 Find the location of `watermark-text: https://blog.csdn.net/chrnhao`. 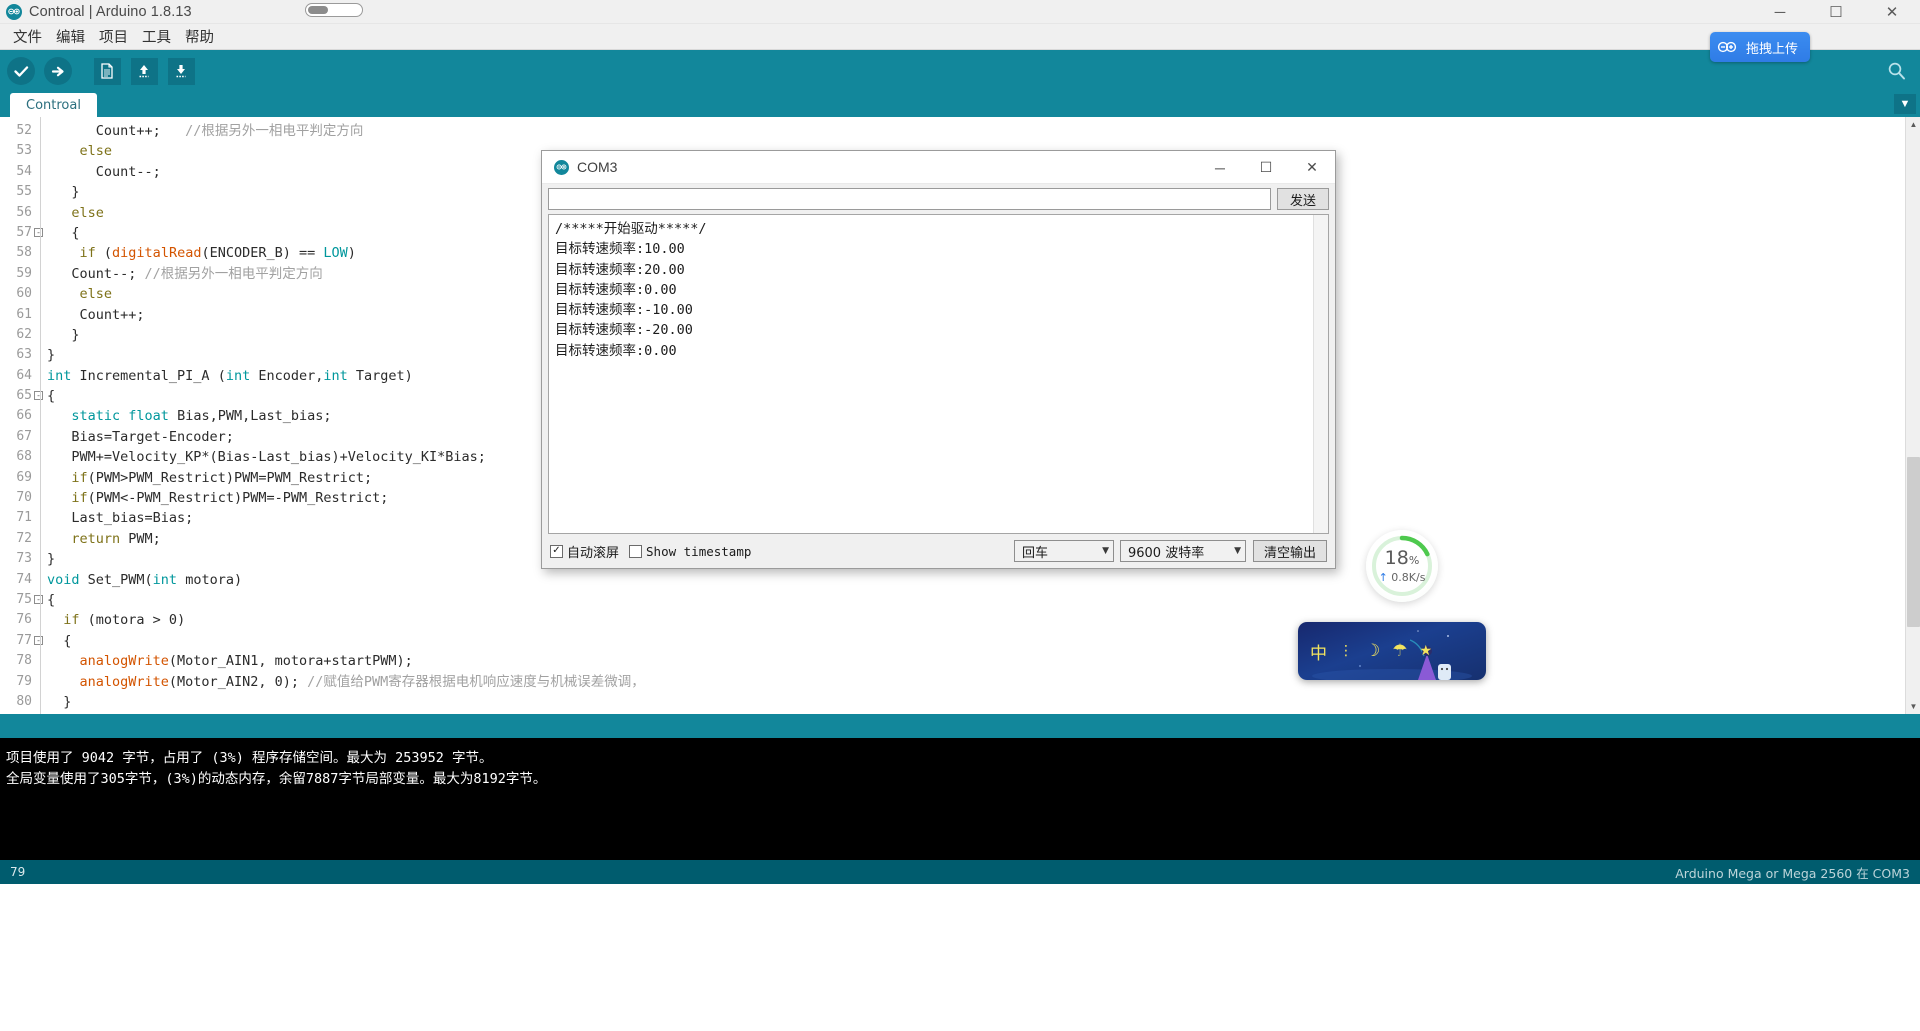

watermark-text: https://blog.csdn.net/chrnhao is located at coordinates (1640, 1011).